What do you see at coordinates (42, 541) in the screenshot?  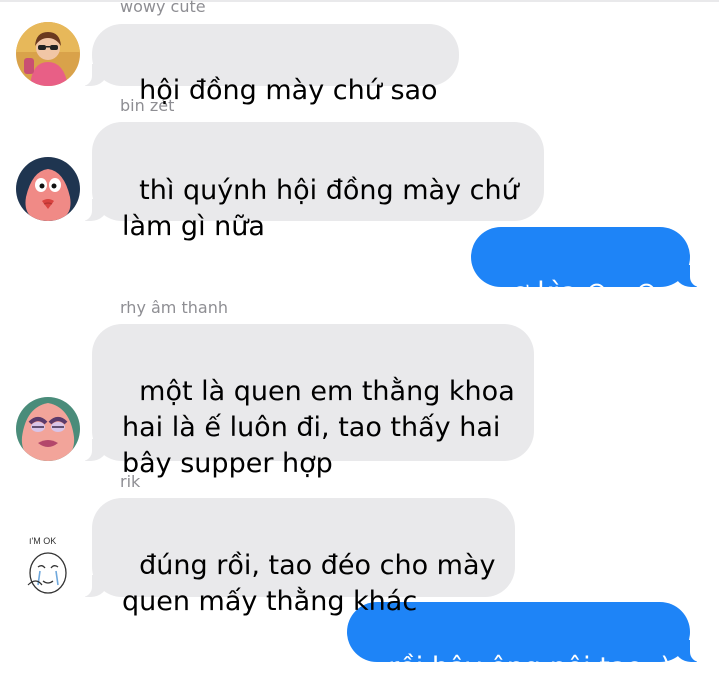 I see `im-ok-caption: I'M OK` at bounding box center [42, 541].